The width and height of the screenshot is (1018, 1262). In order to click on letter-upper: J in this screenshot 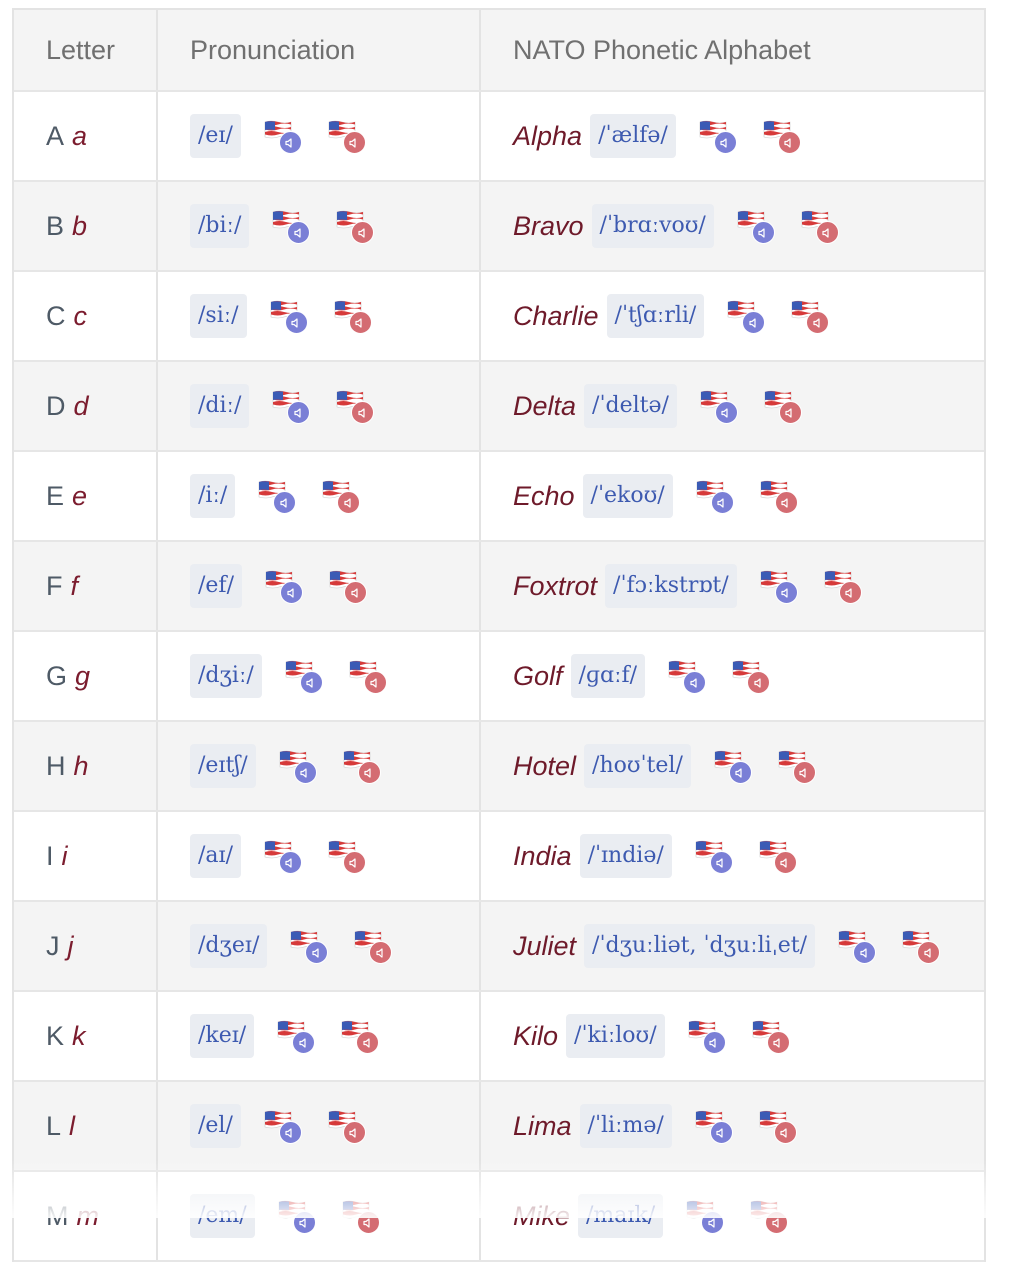, I will do `click(53, 945)`.